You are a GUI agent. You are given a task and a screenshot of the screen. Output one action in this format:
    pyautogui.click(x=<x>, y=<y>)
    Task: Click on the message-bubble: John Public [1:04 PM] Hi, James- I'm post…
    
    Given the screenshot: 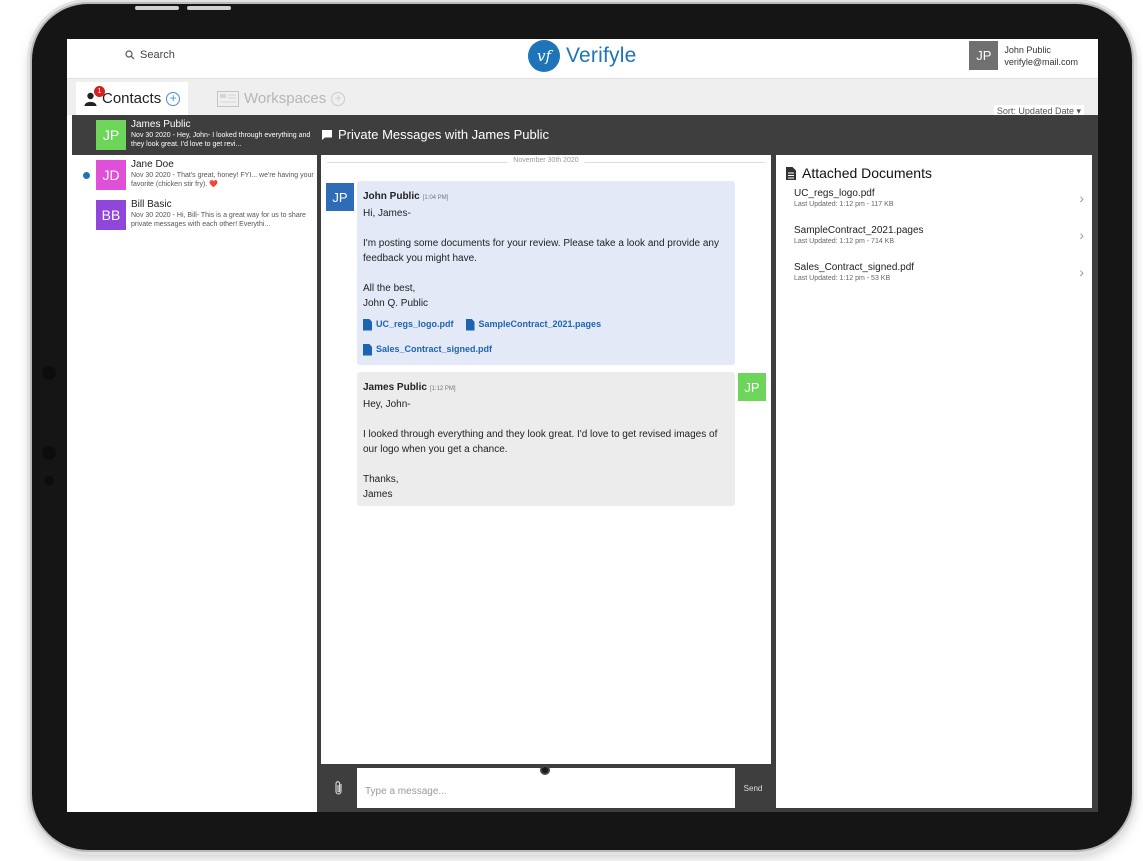 What is the action you would take?
    pyautogui.click(x=546, y=273)
    